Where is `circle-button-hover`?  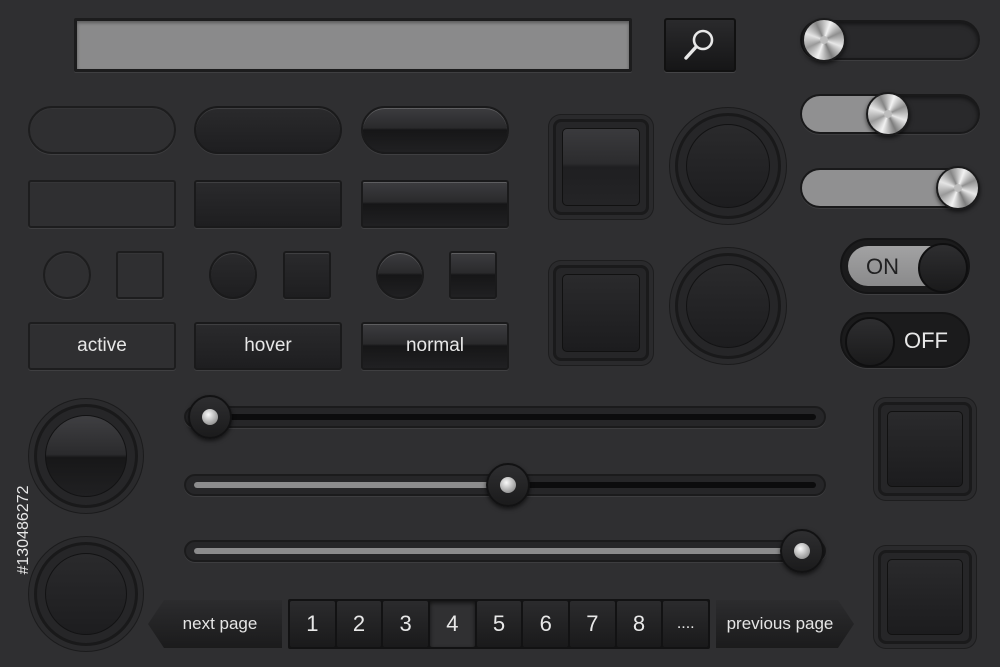 circle-button-hover is located at coordinates (233, 275).